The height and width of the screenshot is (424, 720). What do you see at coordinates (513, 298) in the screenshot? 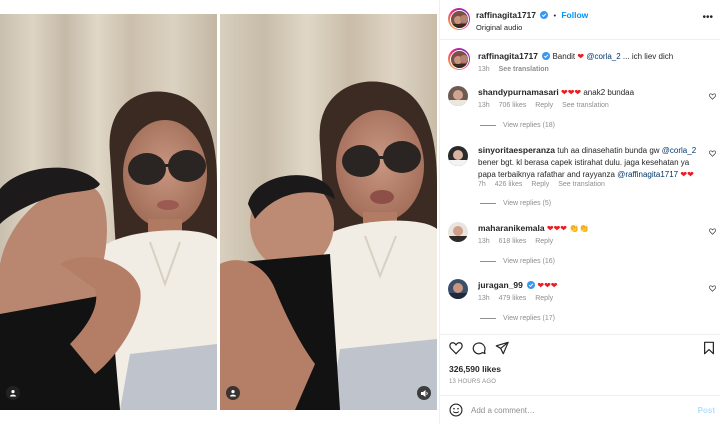
I see `comment-likes: 479 likes` at bounding box center [513, 298].